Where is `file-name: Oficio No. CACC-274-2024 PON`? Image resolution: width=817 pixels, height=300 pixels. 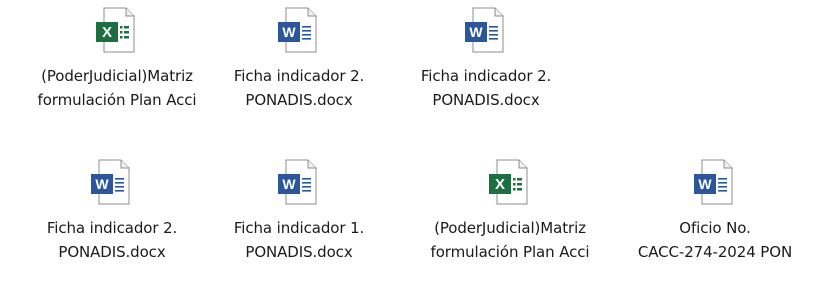 file-name: Oficio No. CACC-274-2024 PON is located at coordinates (715, 240).